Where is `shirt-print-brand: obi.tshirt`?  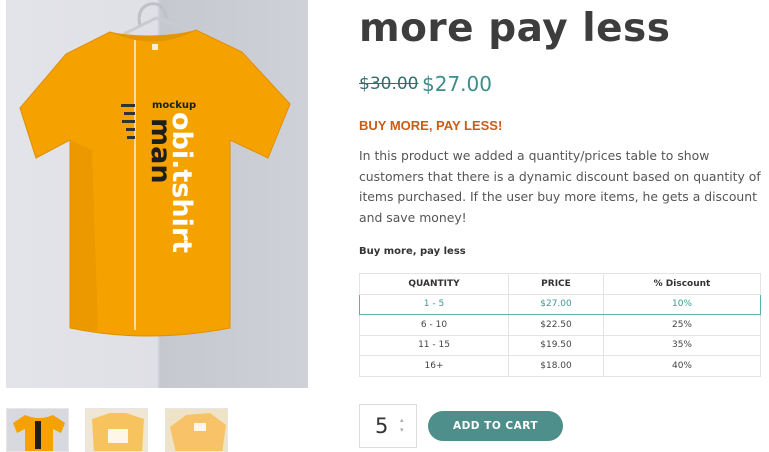 shirt-print-brand: obi.tshirt is located at coordinates (181, 182).